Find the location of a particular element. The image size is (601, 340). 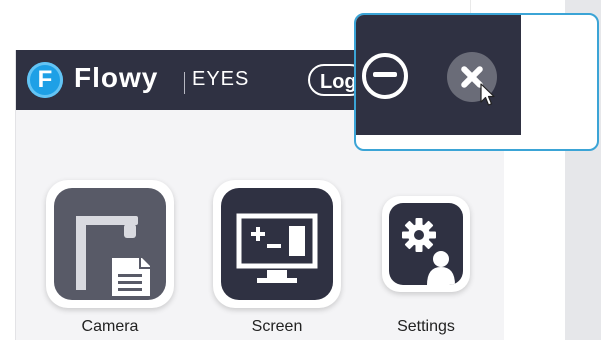

window-controls-bar is located at coordinates (438, 75).